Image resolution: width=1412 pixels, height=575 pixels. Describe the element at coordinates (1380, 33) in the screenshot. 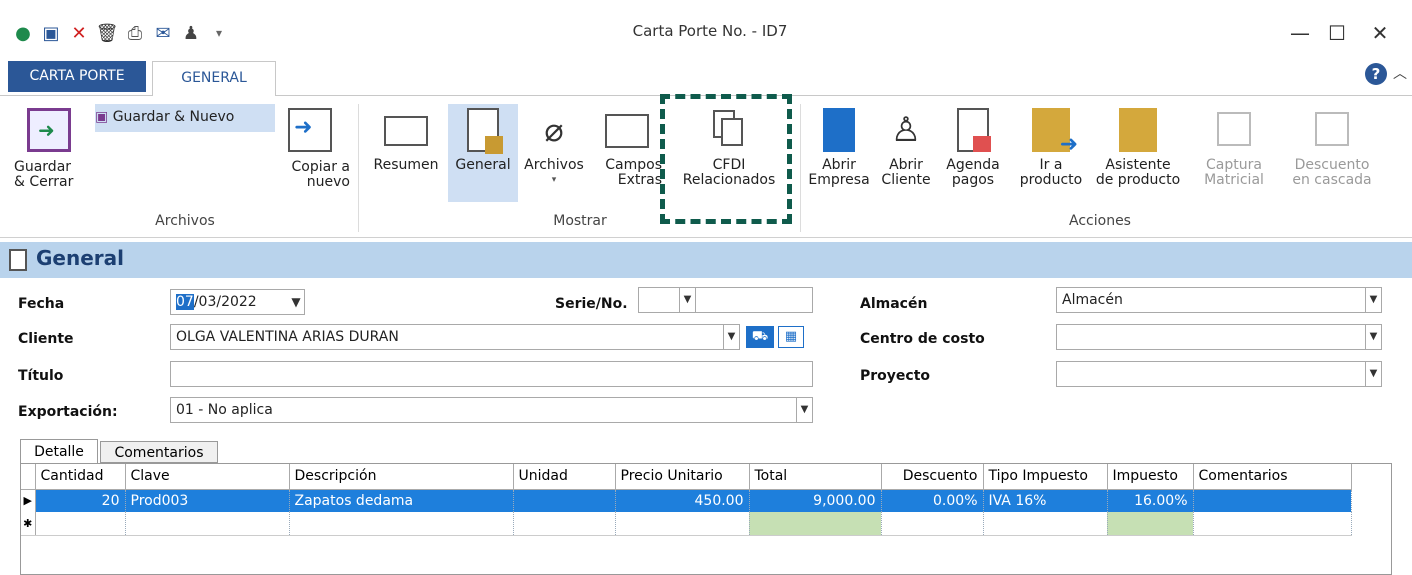

I see `close-button: ✕` at that location.